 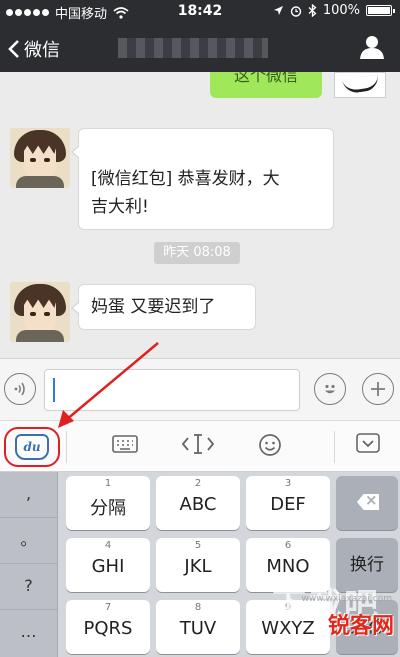 What do you see at coordinates (108, 385) in the screenshot?
I see `annotation-arrow` at bounding box center [108, 385].